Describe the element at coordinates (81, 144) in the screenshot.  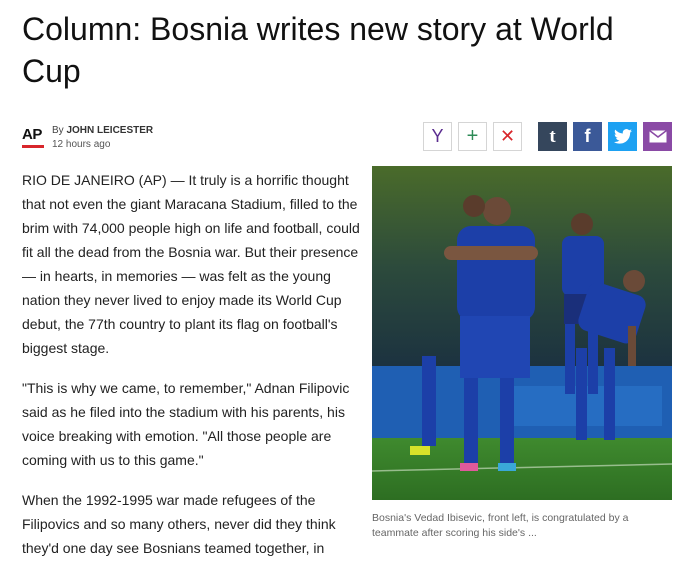
I see `timestamp: 12 hours ago` at that location.